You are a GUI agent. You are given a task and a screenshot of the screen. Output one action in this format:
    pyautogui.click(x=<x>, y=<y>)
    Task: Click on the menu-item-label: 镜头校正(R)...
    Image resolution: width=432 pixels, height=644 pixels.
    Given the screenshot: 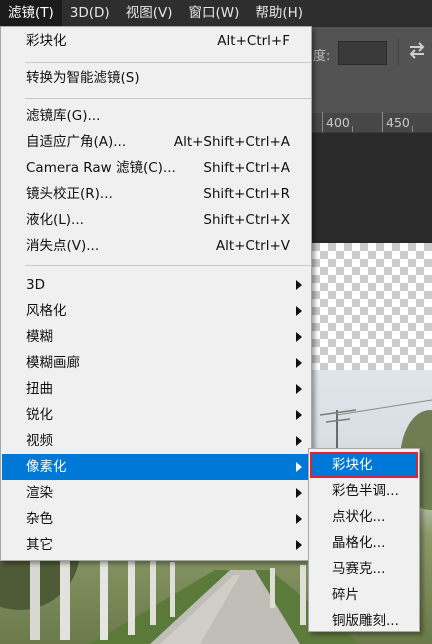 What is the action you would take?
    pyautogui.click(x=69, y=194)
    